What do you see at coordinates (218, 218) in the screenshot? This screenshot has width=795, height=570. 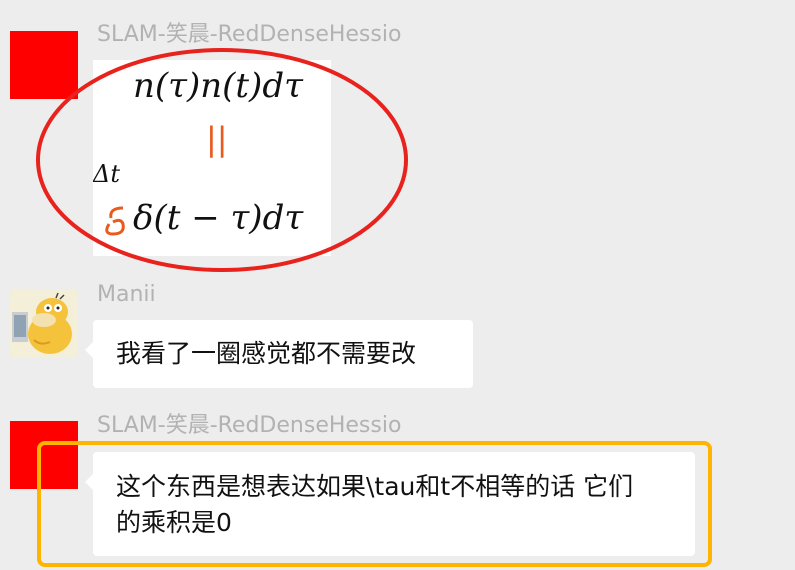 I see `formula-bottom: δ(t − τ)dτ` at bounding box center [218, 218].